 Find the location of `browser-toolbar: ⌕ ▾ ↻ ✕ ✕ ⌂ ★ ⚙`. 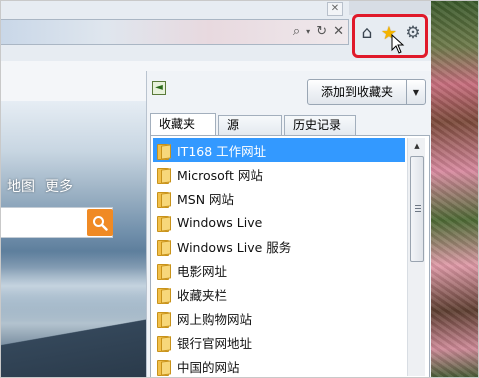

browser-toolbar: ⌕ ▾ ↻ ✕ ✕ ⌂ ★ ⚙ is located at coordinates (216, 31).